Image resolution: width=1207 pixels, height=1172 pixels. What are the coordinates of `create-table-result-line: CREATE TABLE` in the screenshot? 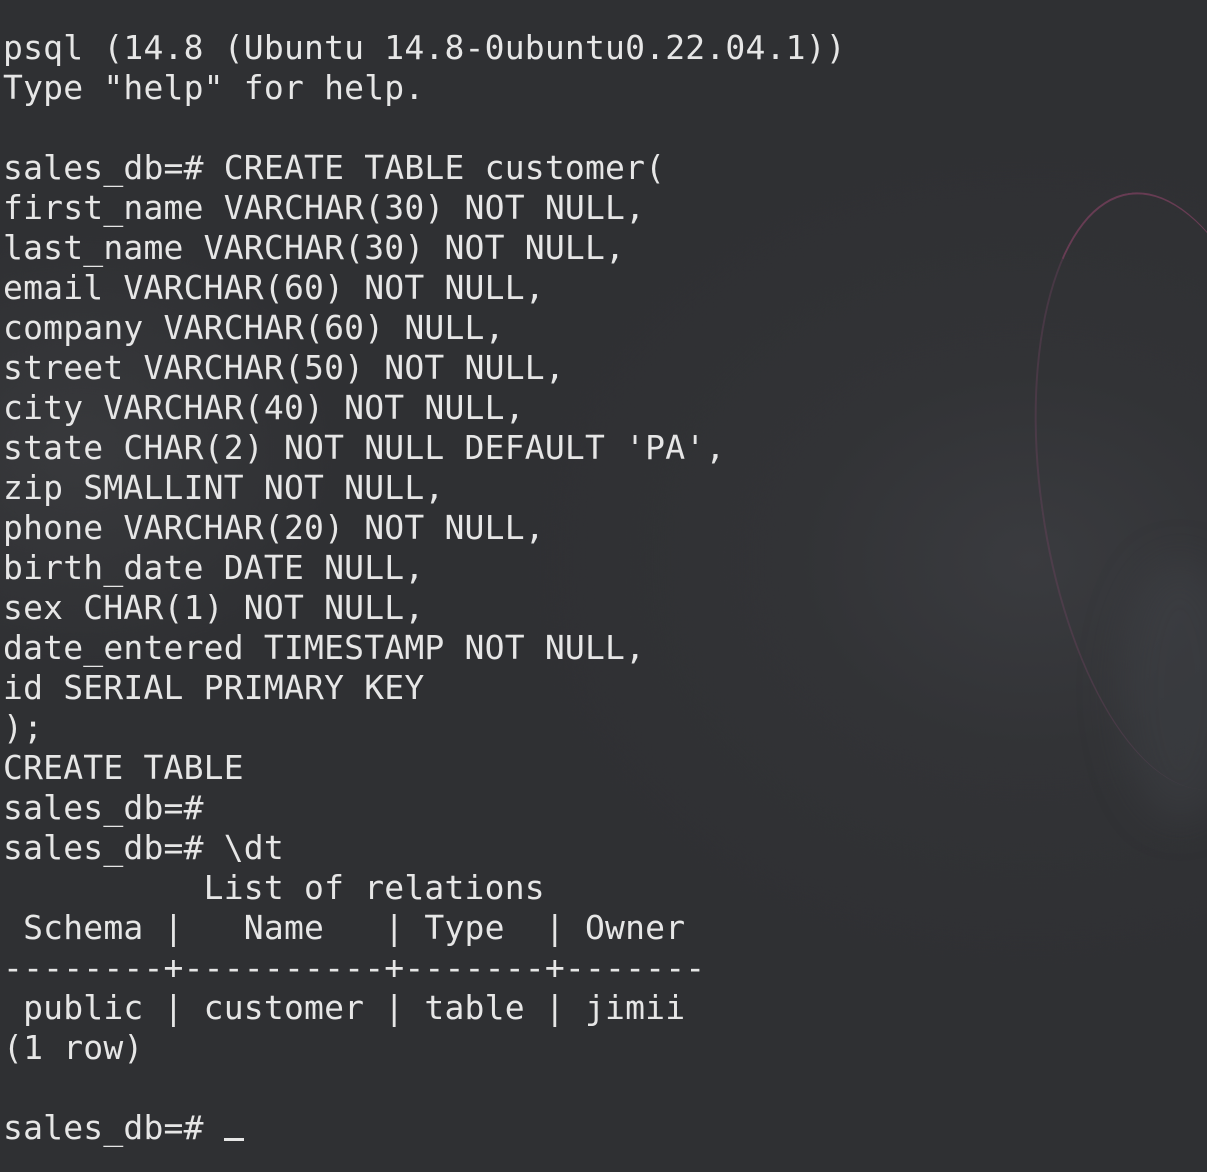 It's located at (123, 767).